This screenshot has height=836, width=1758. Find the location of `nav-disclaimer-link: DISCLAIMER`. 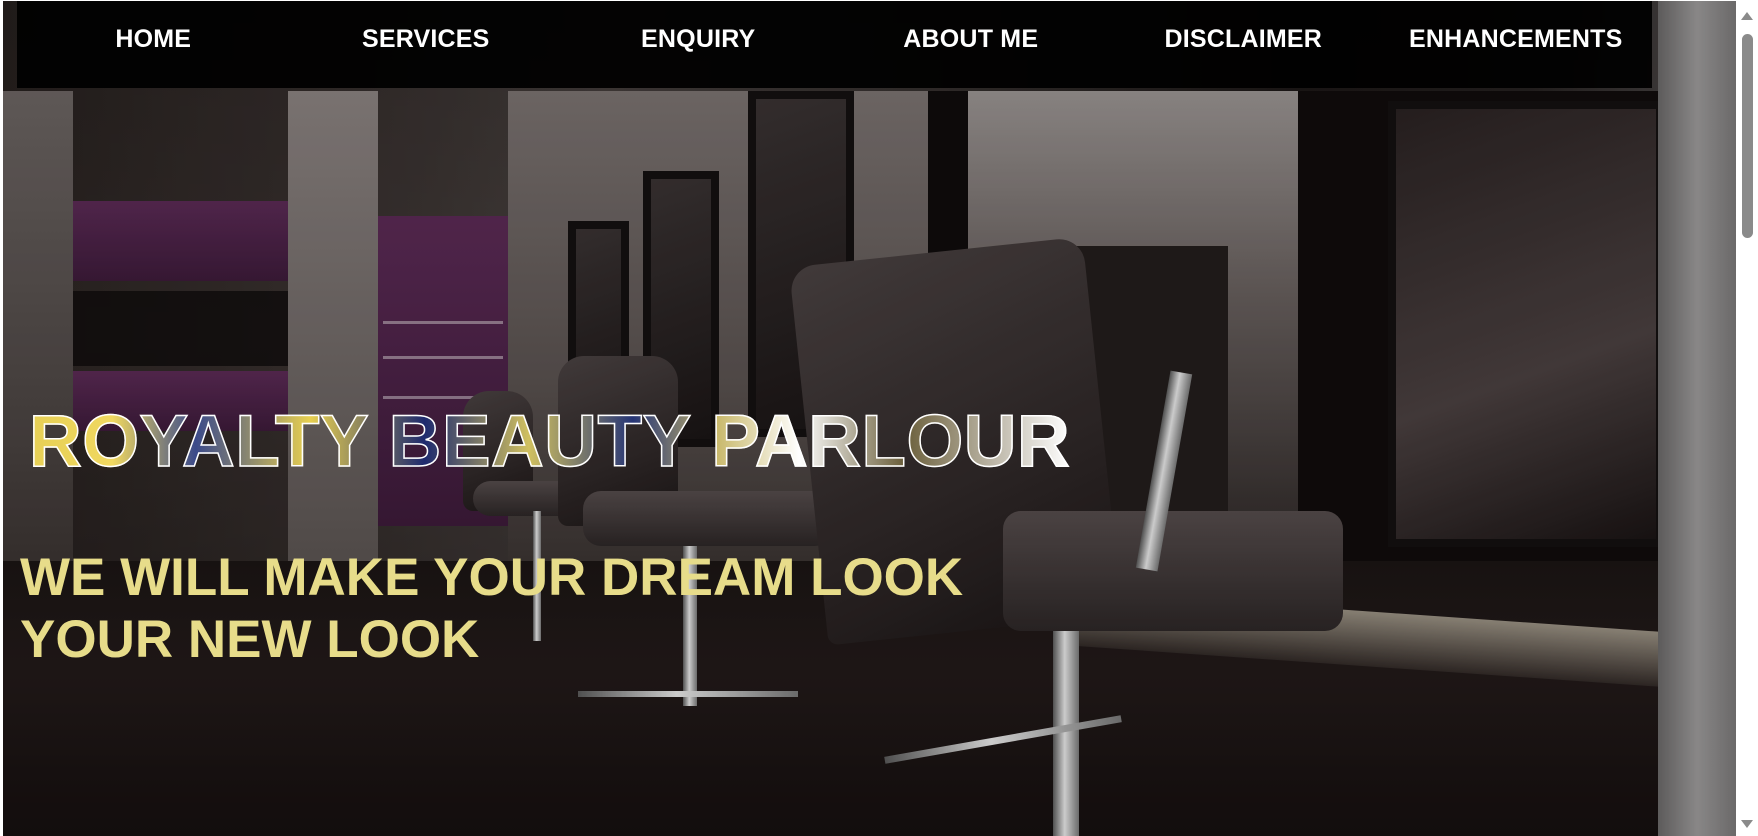

nav-disclaimer-link: DISCLAIMER is located at coordinates (1243, 39).